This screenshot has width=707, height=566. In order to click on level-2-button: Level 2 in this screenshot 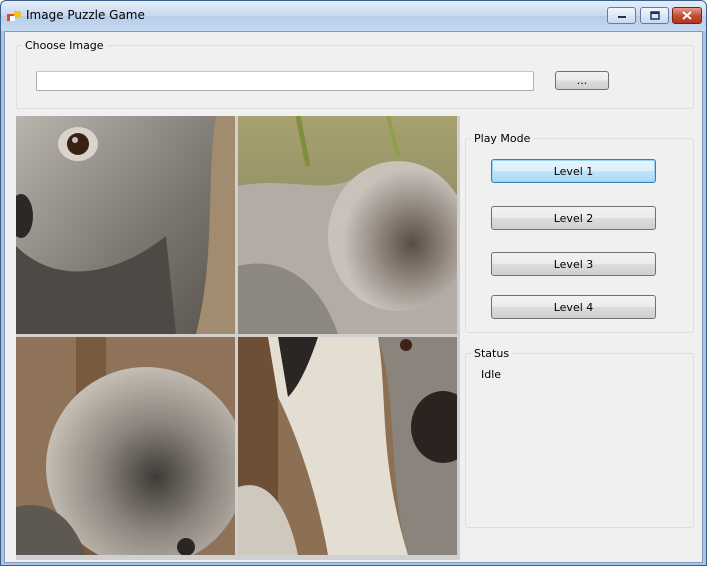, I will do `click(573, 218)`.